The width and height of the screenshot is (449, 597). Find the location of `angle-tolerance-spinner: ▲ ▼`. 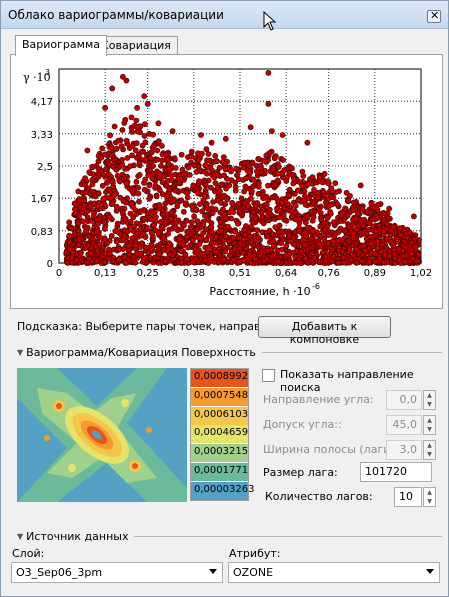

angle-tolerance-spinner: ▲ ▼ is located at coordinates (429, 425).